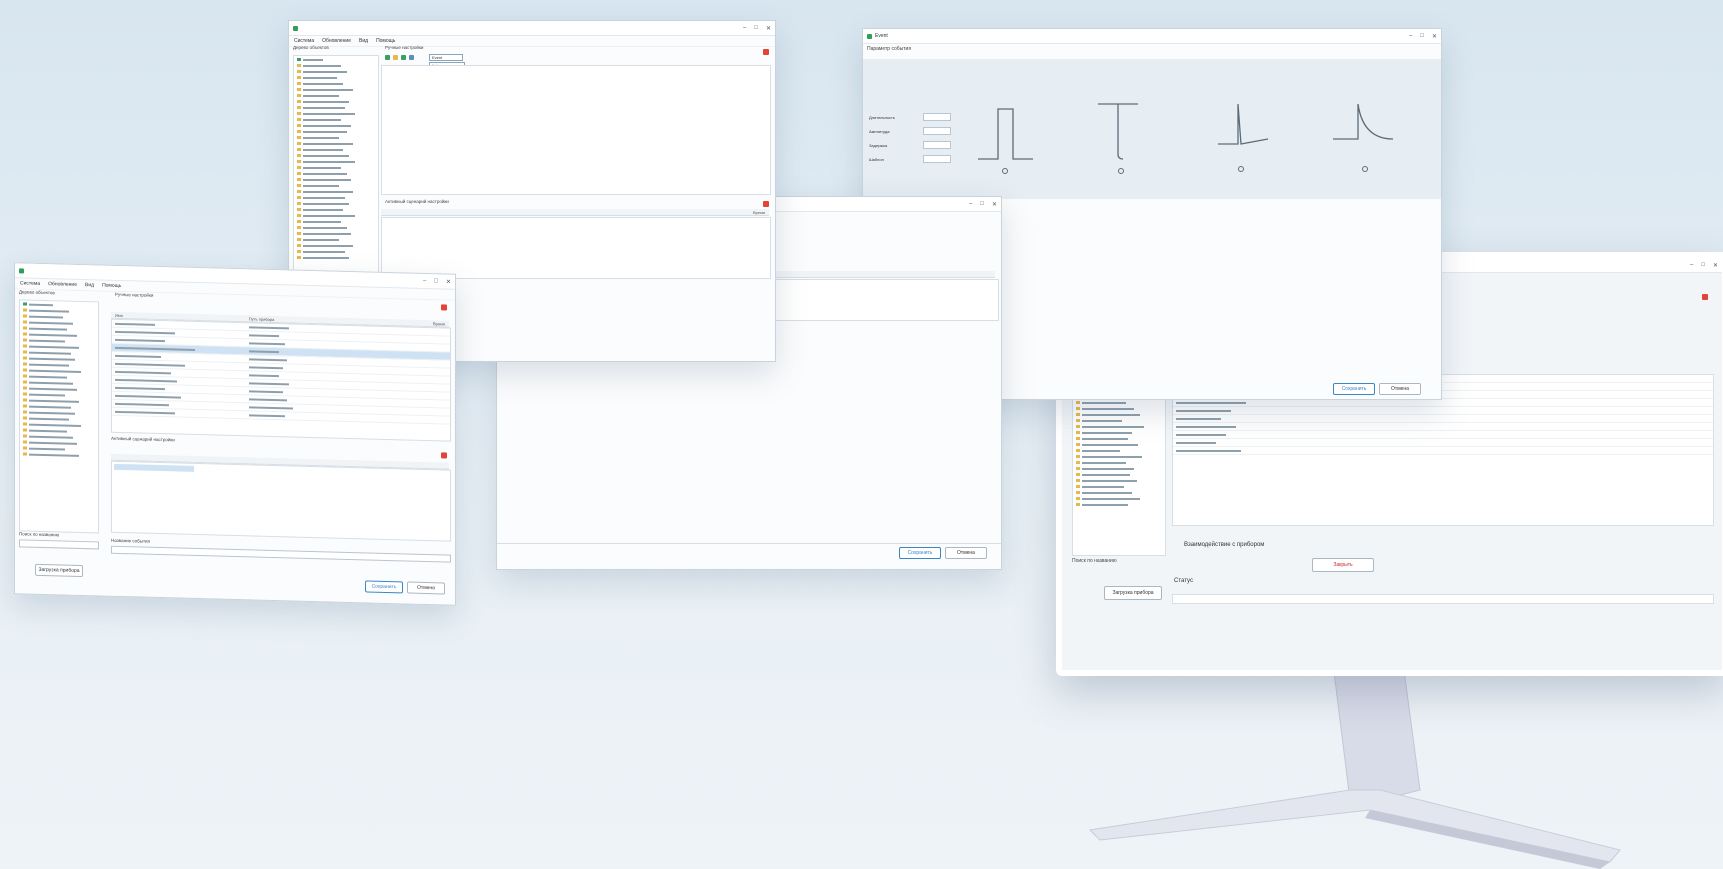 Image resolution: width=1723 pixels, height=869 pixels. I want to click on field-label-delay: Задержка, so click(878, 145).